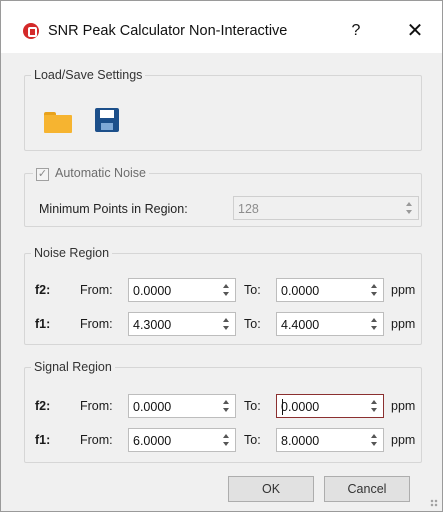 The height and width of the screenshot is (512, 443). I want to click on check-mark-icon: ✓, so click(42, 174).